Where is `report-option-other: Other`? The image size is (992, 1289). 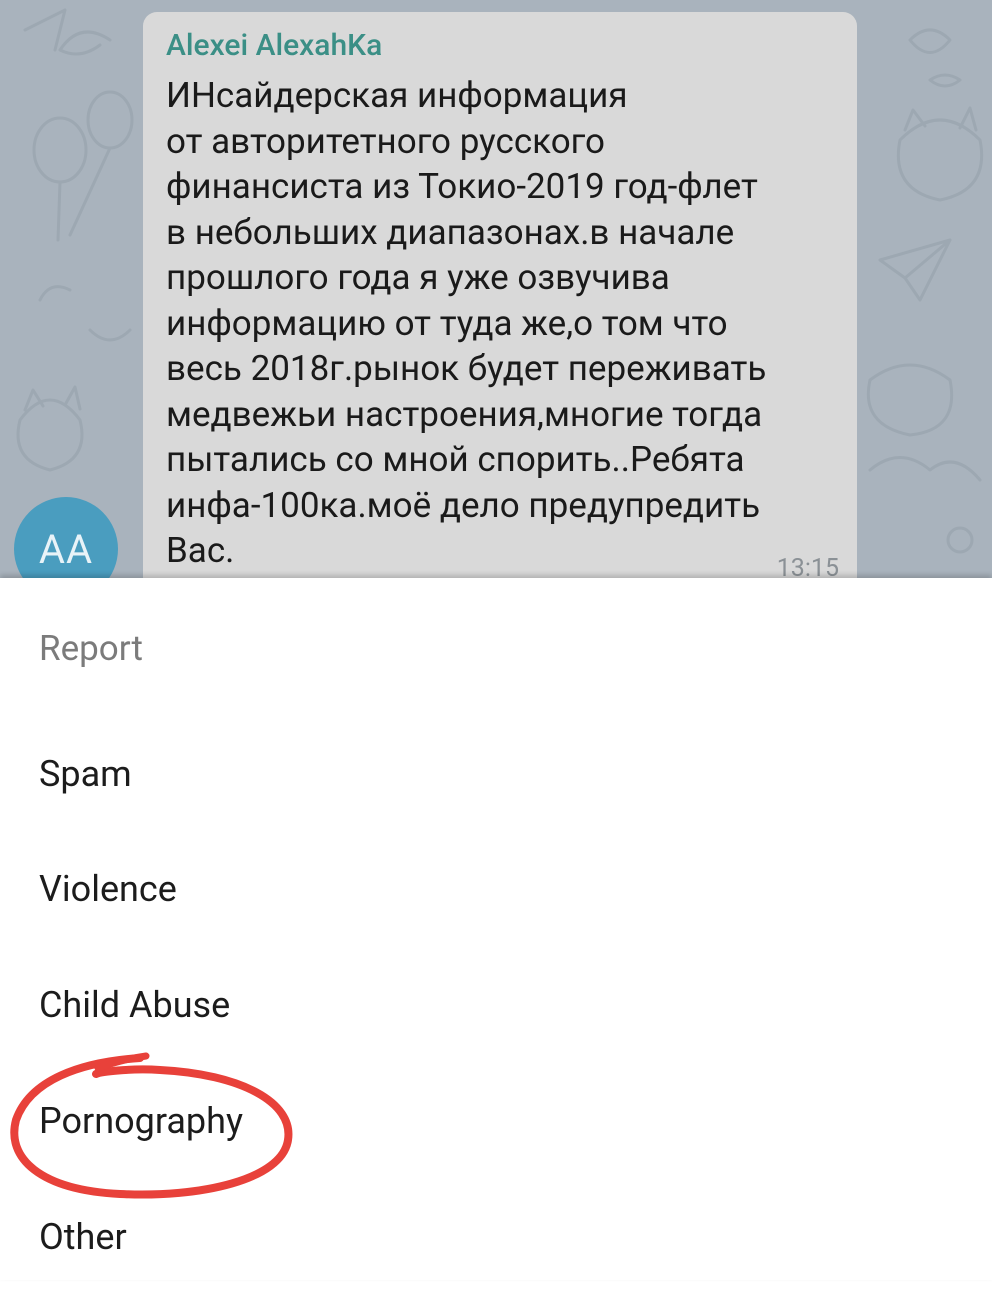
report-option-other: Other is located at coordinates (496, 1237).